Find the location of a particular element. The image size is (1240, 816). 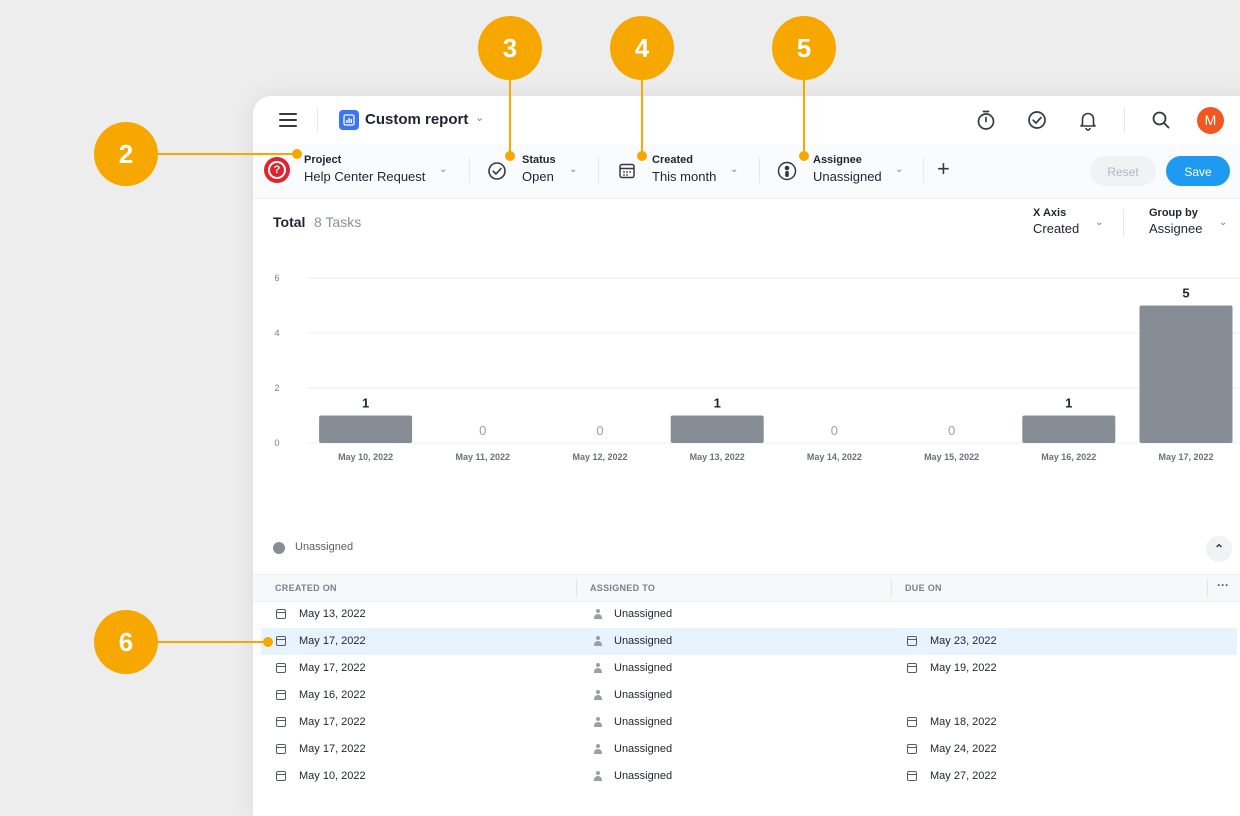

data-label: 1 is located at coordinates (1068, 403).